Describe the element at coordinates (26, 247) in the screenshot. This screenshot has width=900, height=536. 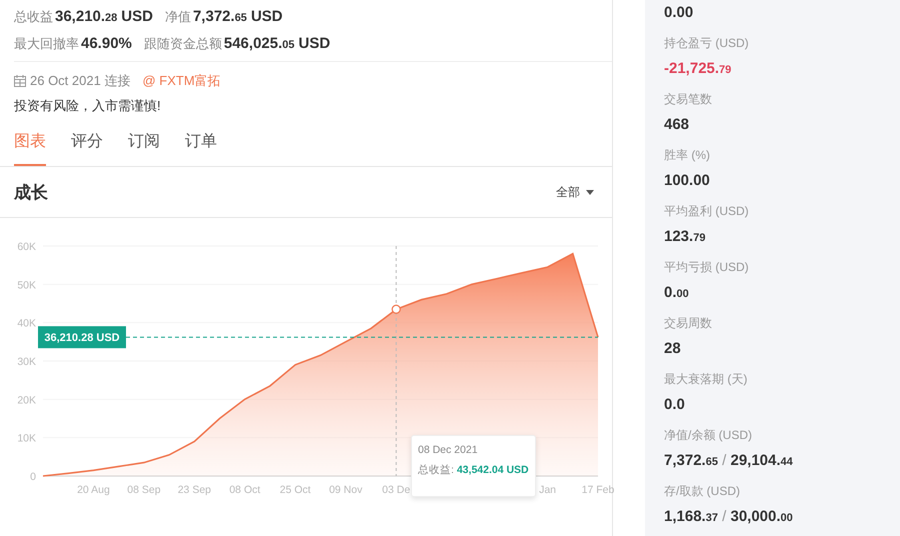
I see `y-tick-label: 60K` at that location.